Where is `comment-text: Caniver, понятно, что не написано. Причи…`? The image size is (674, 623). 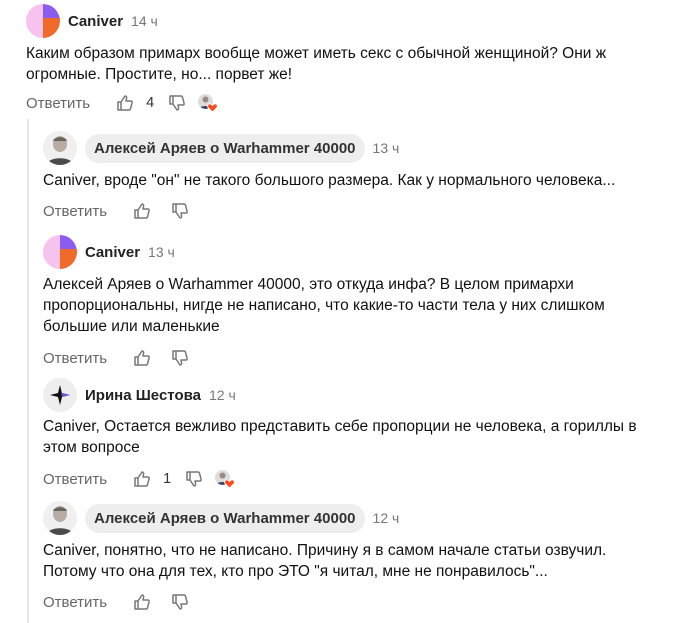 comment-text: Caniver, понятно, что не написано. Причи… is located at coordinates (325, 561).